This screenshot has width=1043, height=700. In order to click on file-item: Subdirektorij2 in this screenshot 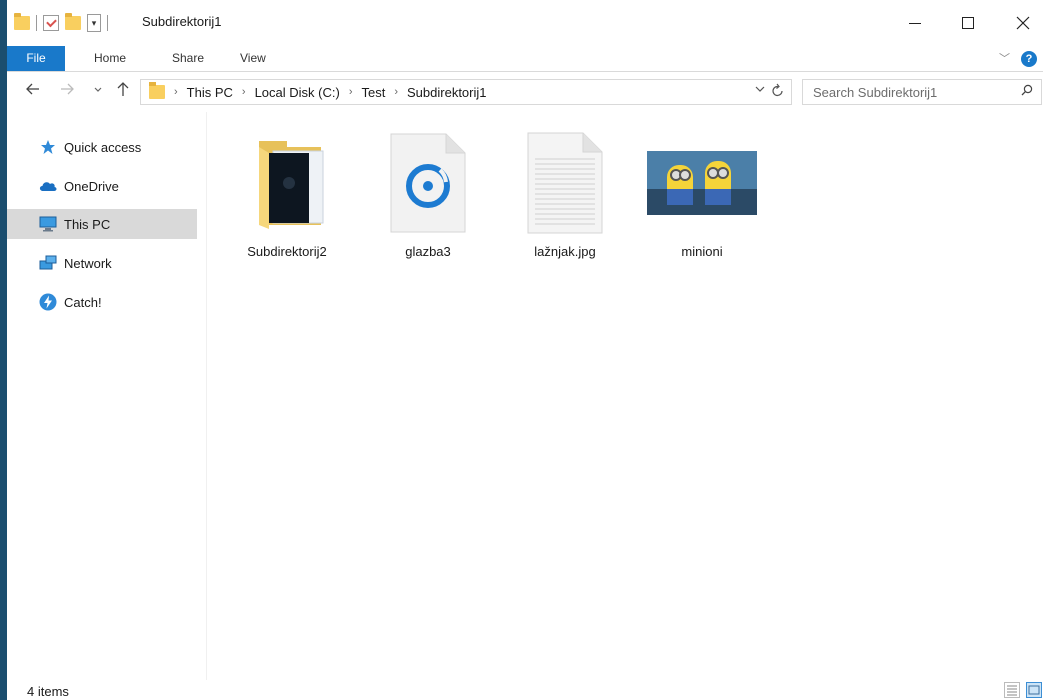, I will do `click(287, 195)`.